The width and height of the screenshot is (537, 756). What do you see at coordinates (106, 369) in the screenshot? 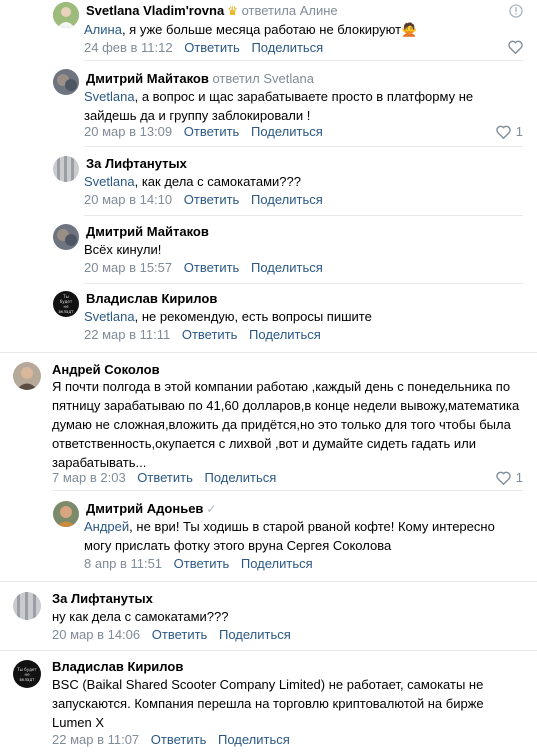
I see `comment-author: Андрей Соколов` at bounding box center [106, 369].